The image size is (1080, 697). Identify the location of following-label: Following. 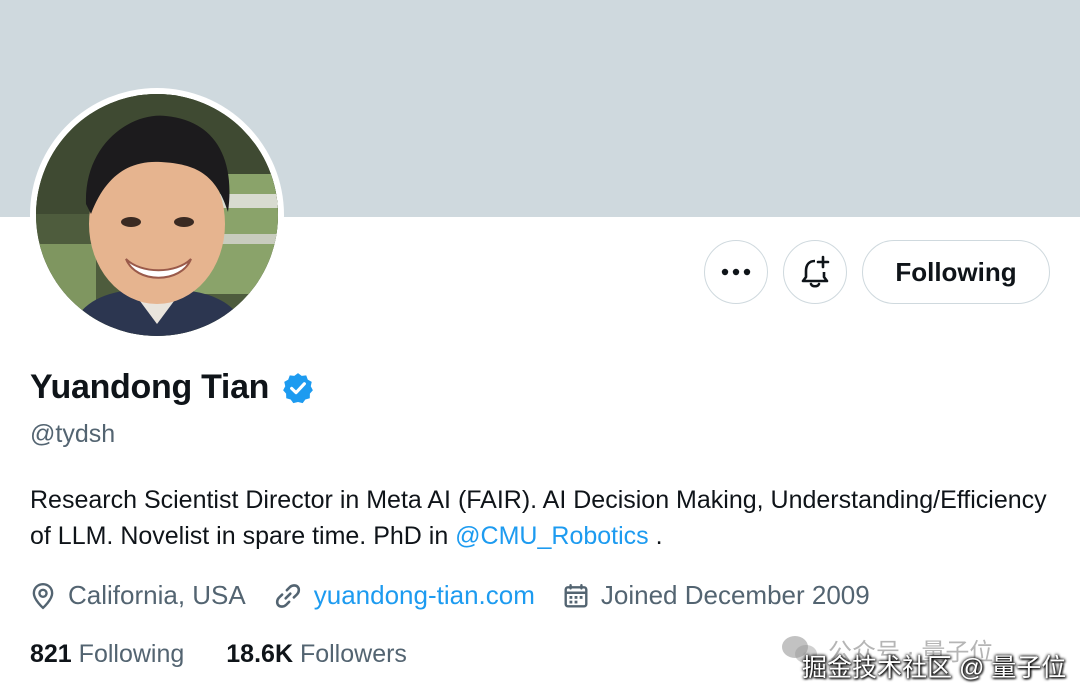
(131, 654).